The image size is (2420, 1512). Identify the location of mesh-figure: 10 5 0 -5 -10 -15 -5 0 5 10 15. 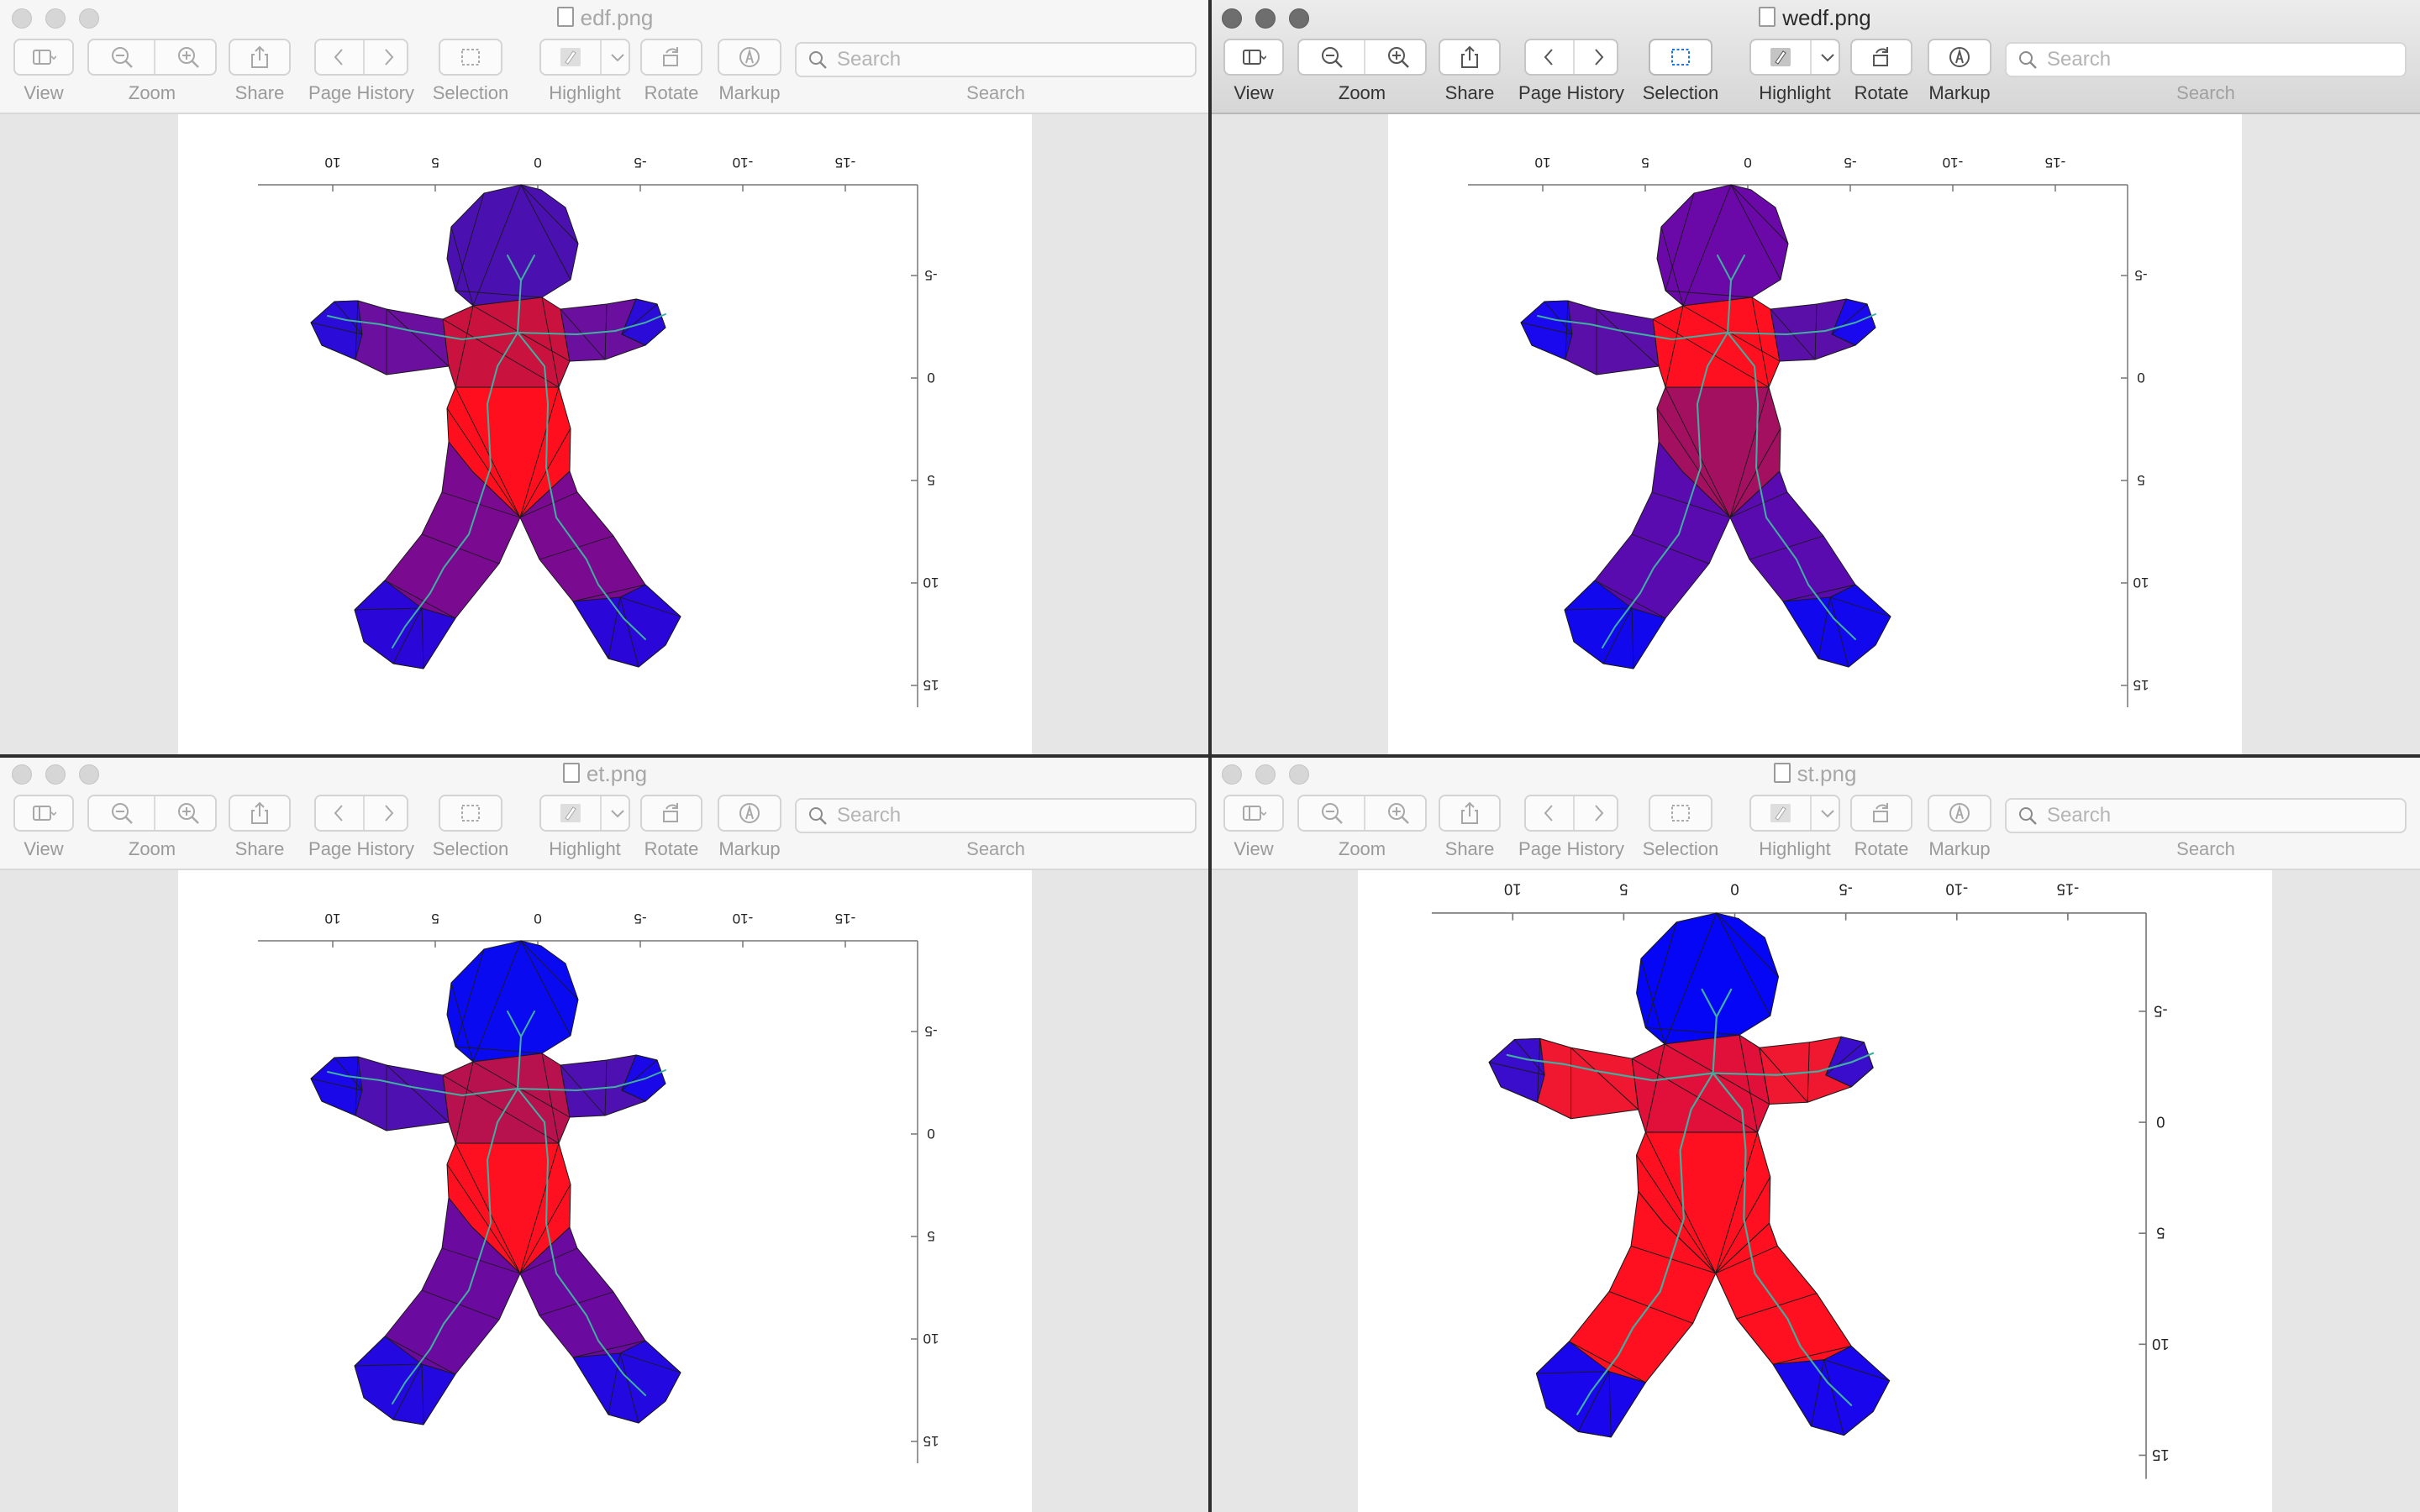
(598, 1187).